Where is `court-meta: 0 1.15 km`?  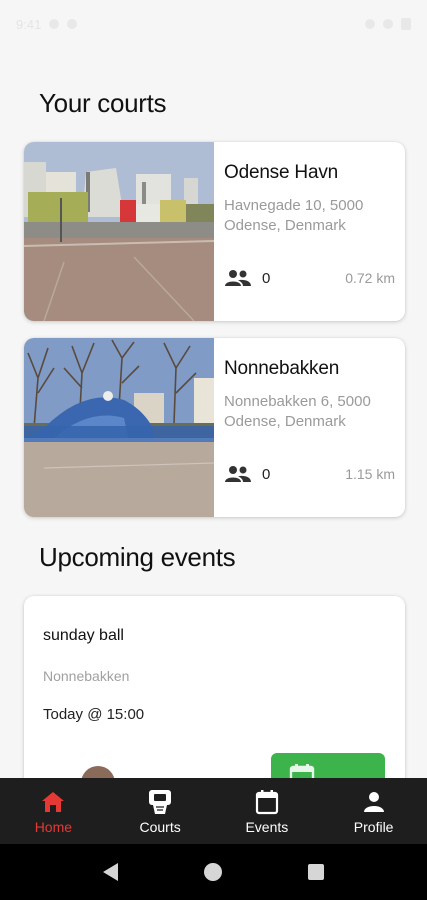
court-meta: 0 1.15 km is located at coordinates (309, 474).